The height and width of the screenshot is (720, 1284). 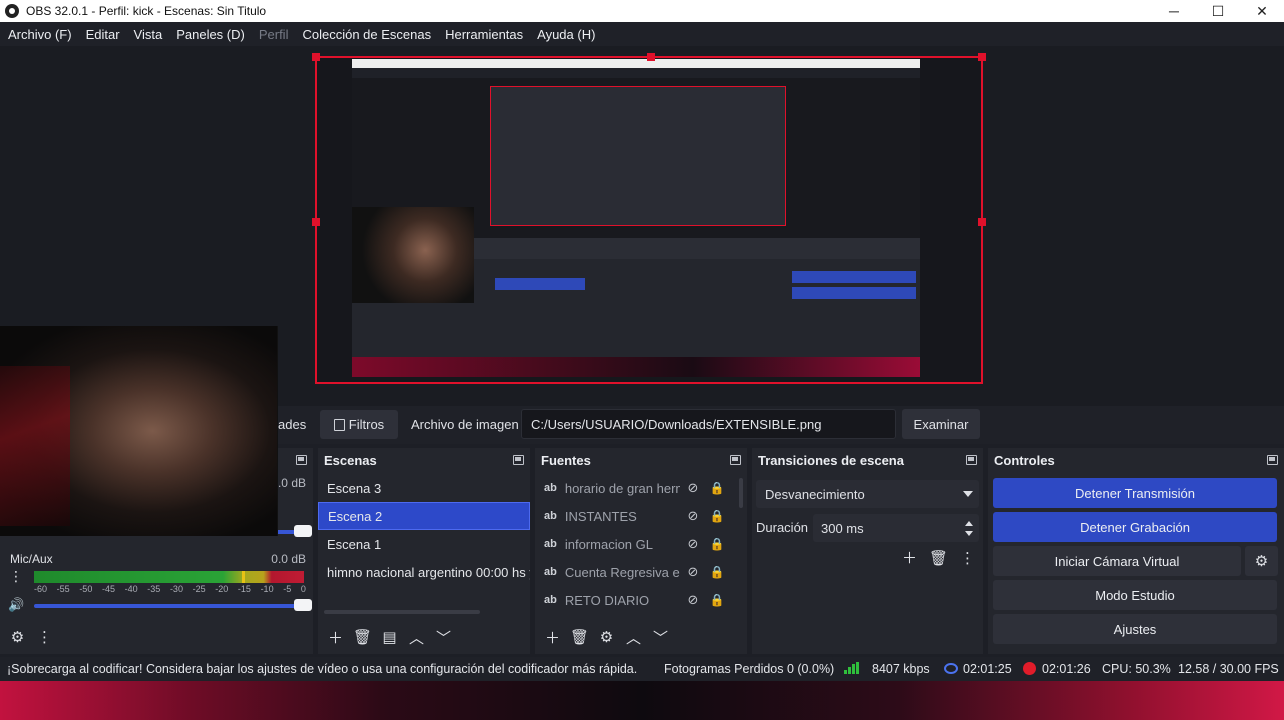 What do you see at coordinates (44, 637) in the screenshot?
I see `mixer-menu-icon: ⋮` at bounding box center [44, 637].